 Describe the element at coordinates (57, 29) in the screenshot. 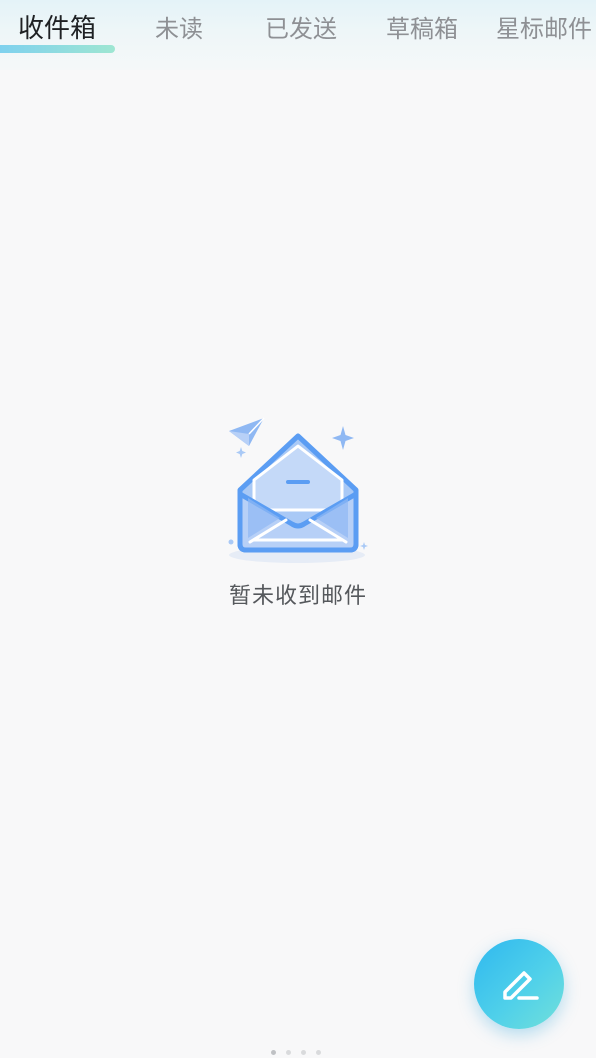

I see `tab-inbox: 收件箱` at that location.